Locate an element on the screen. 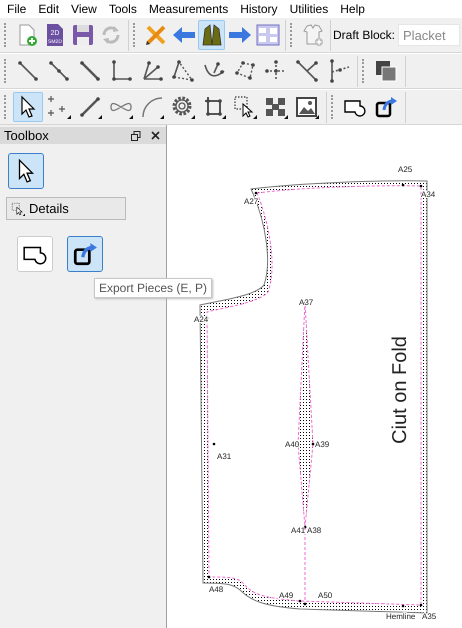  point-label: A25 is located at coordinates (405, 169).